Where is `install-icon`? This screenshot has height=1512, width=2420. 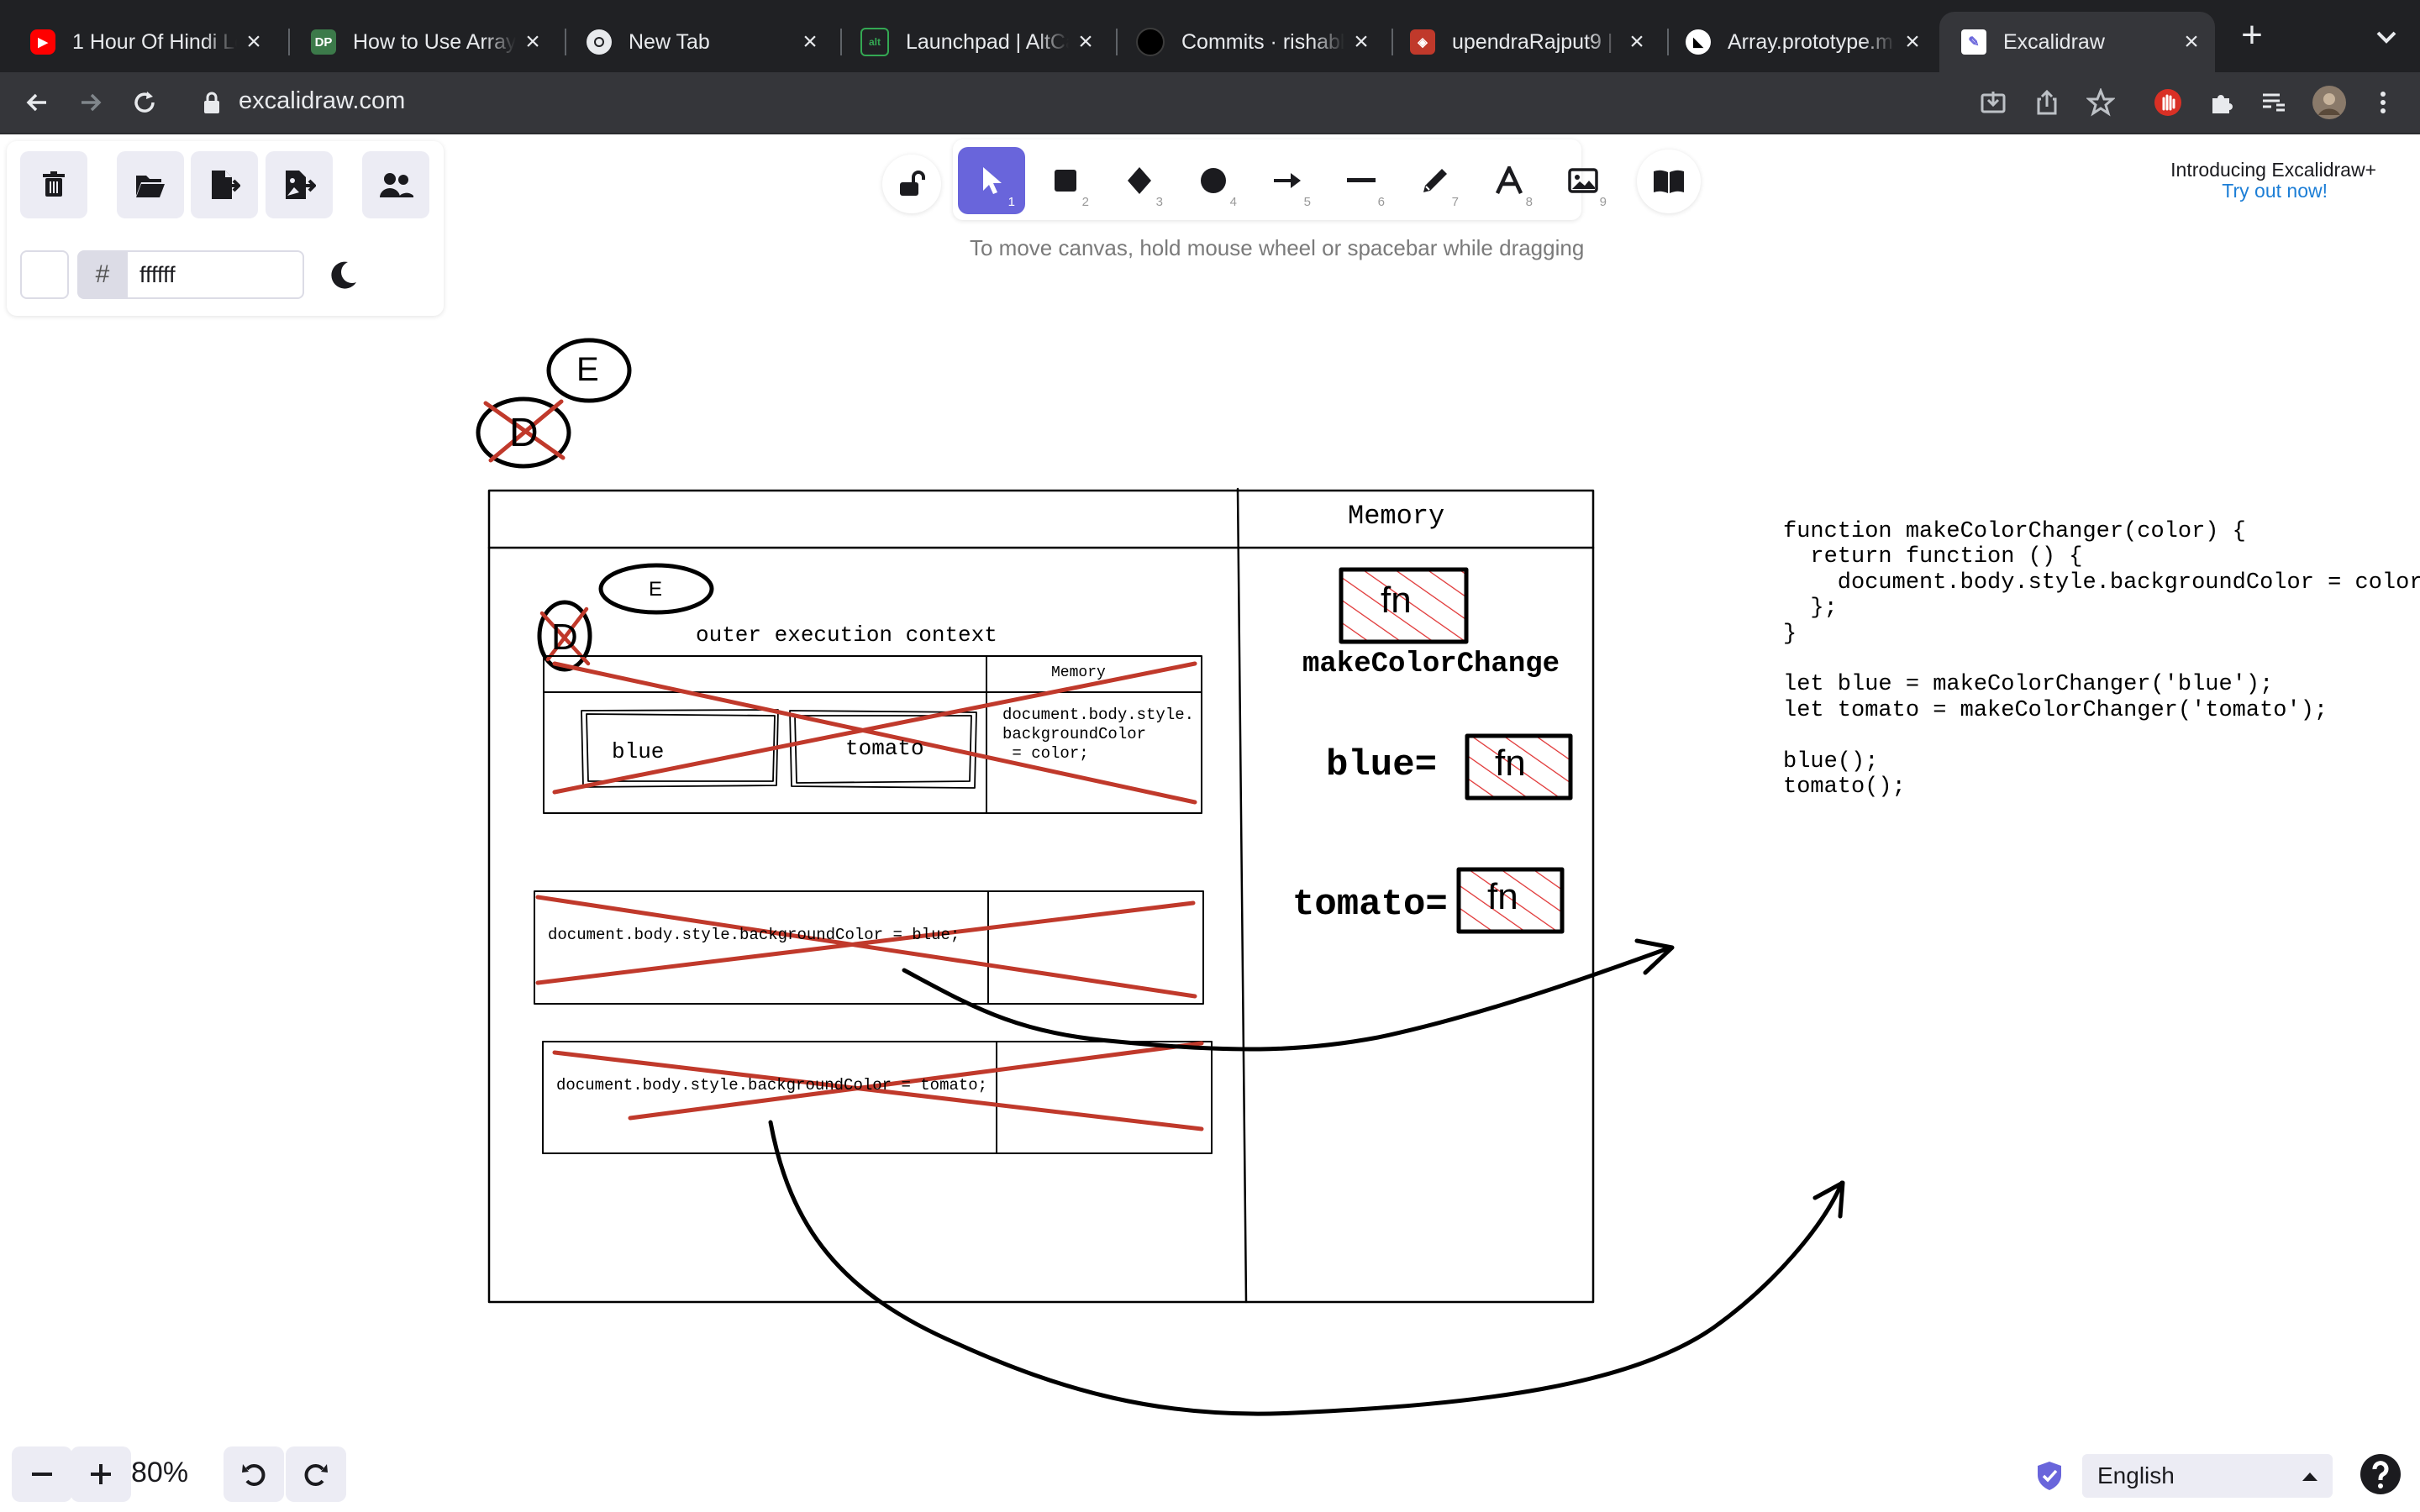
install-icon is located at coordinates (1993, 102).